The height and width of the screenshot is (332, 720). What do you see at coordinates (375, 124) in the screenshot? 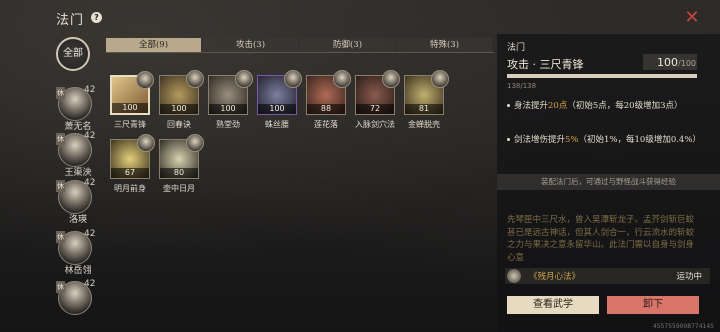
I see `item-name: 入脉剑穴法` at bounding box center [375, 124].